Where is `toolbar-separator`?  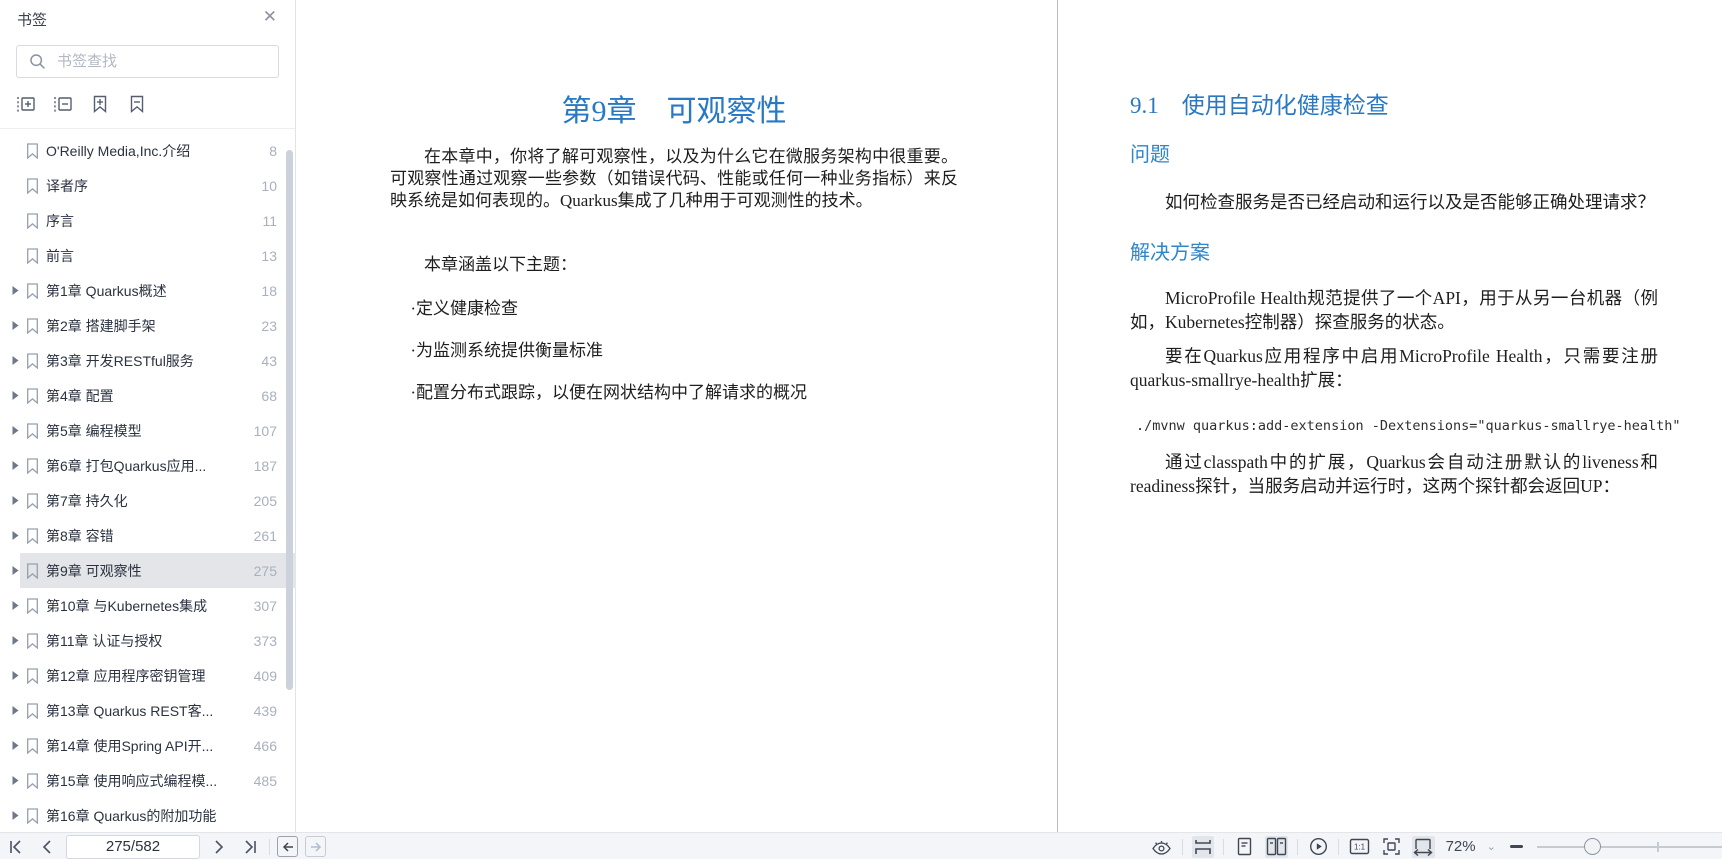 toolbar-separator is located at coordinates (1339, 846).